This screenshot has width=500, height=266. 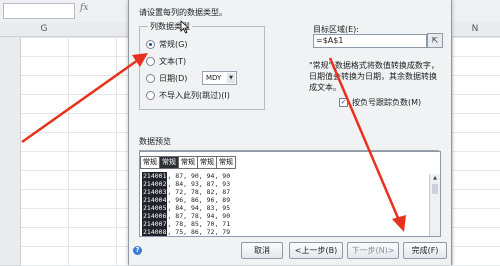 What do you see at coordinates (364, 138) in the screenshot?
I see `arrow-to-finish` at bounding box center [364, 138].